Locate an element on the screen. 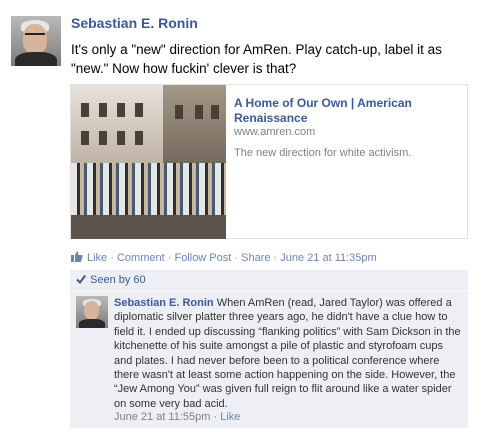 Image resolution: width=497 pixels, height=432 pixels. link-description: The new direction for white activism. is located at coordinates (323, 153).